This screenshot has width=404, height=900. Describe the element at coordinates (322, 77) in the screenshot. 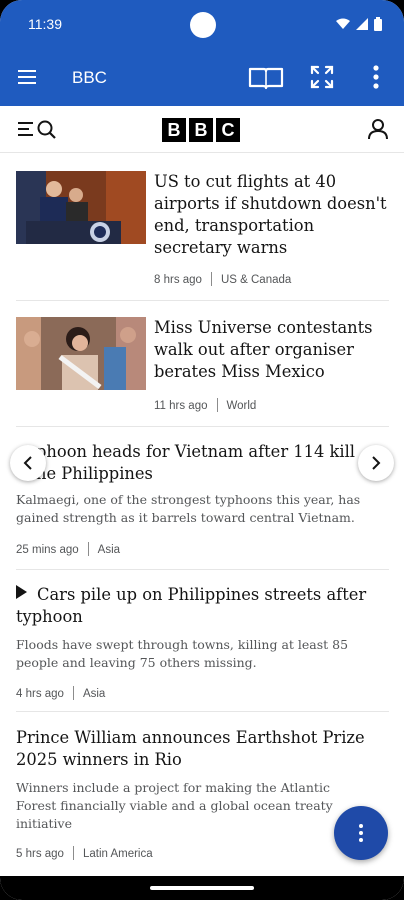

I see `fullscreen-icon` at that location.